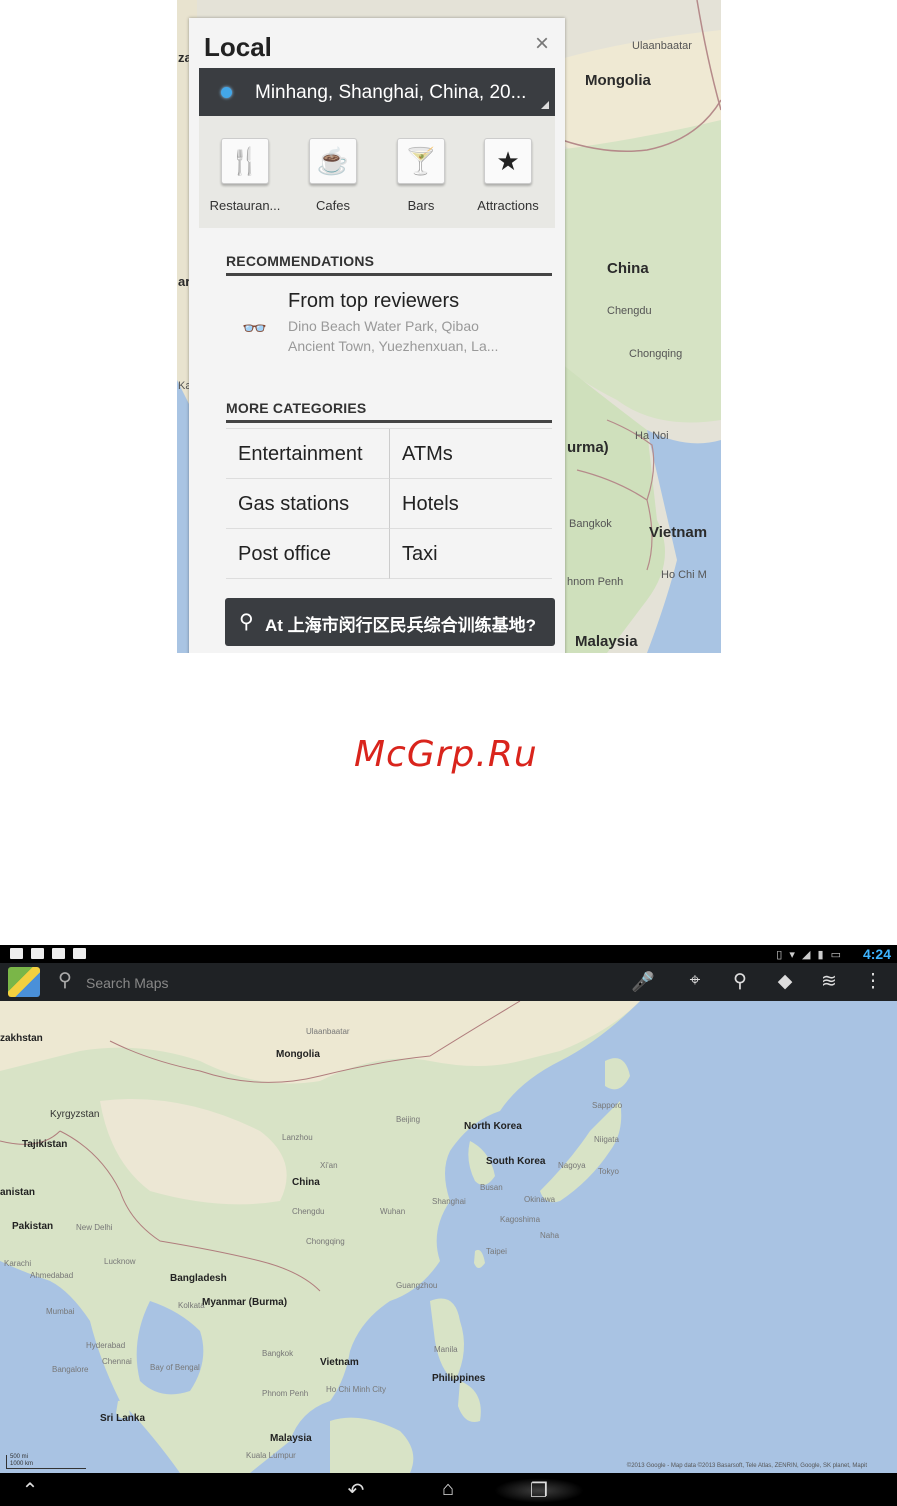  What do you see at coordinates (356, 1490) in the screenshot?
I see `back-button: ↶` at bounding box center [356, 1490].